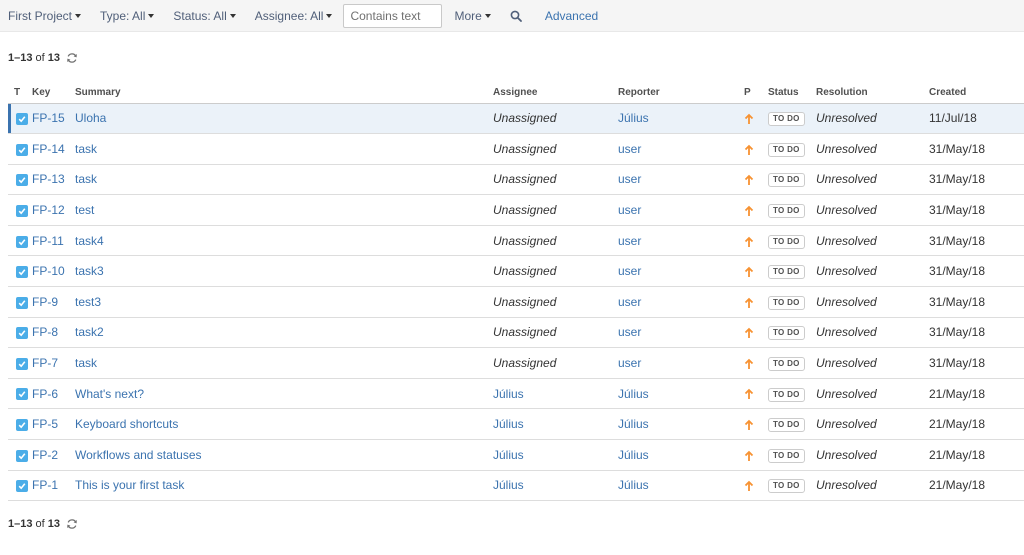  I want to click on type-filter: Type: All, so click(127, 16).